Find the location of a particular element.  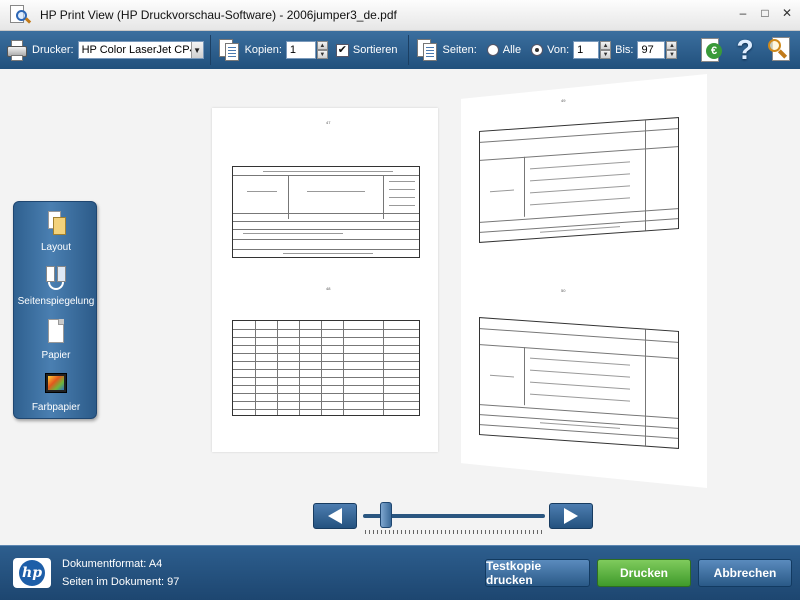

from-page-input: 1 is located at coordinates (586, 50).